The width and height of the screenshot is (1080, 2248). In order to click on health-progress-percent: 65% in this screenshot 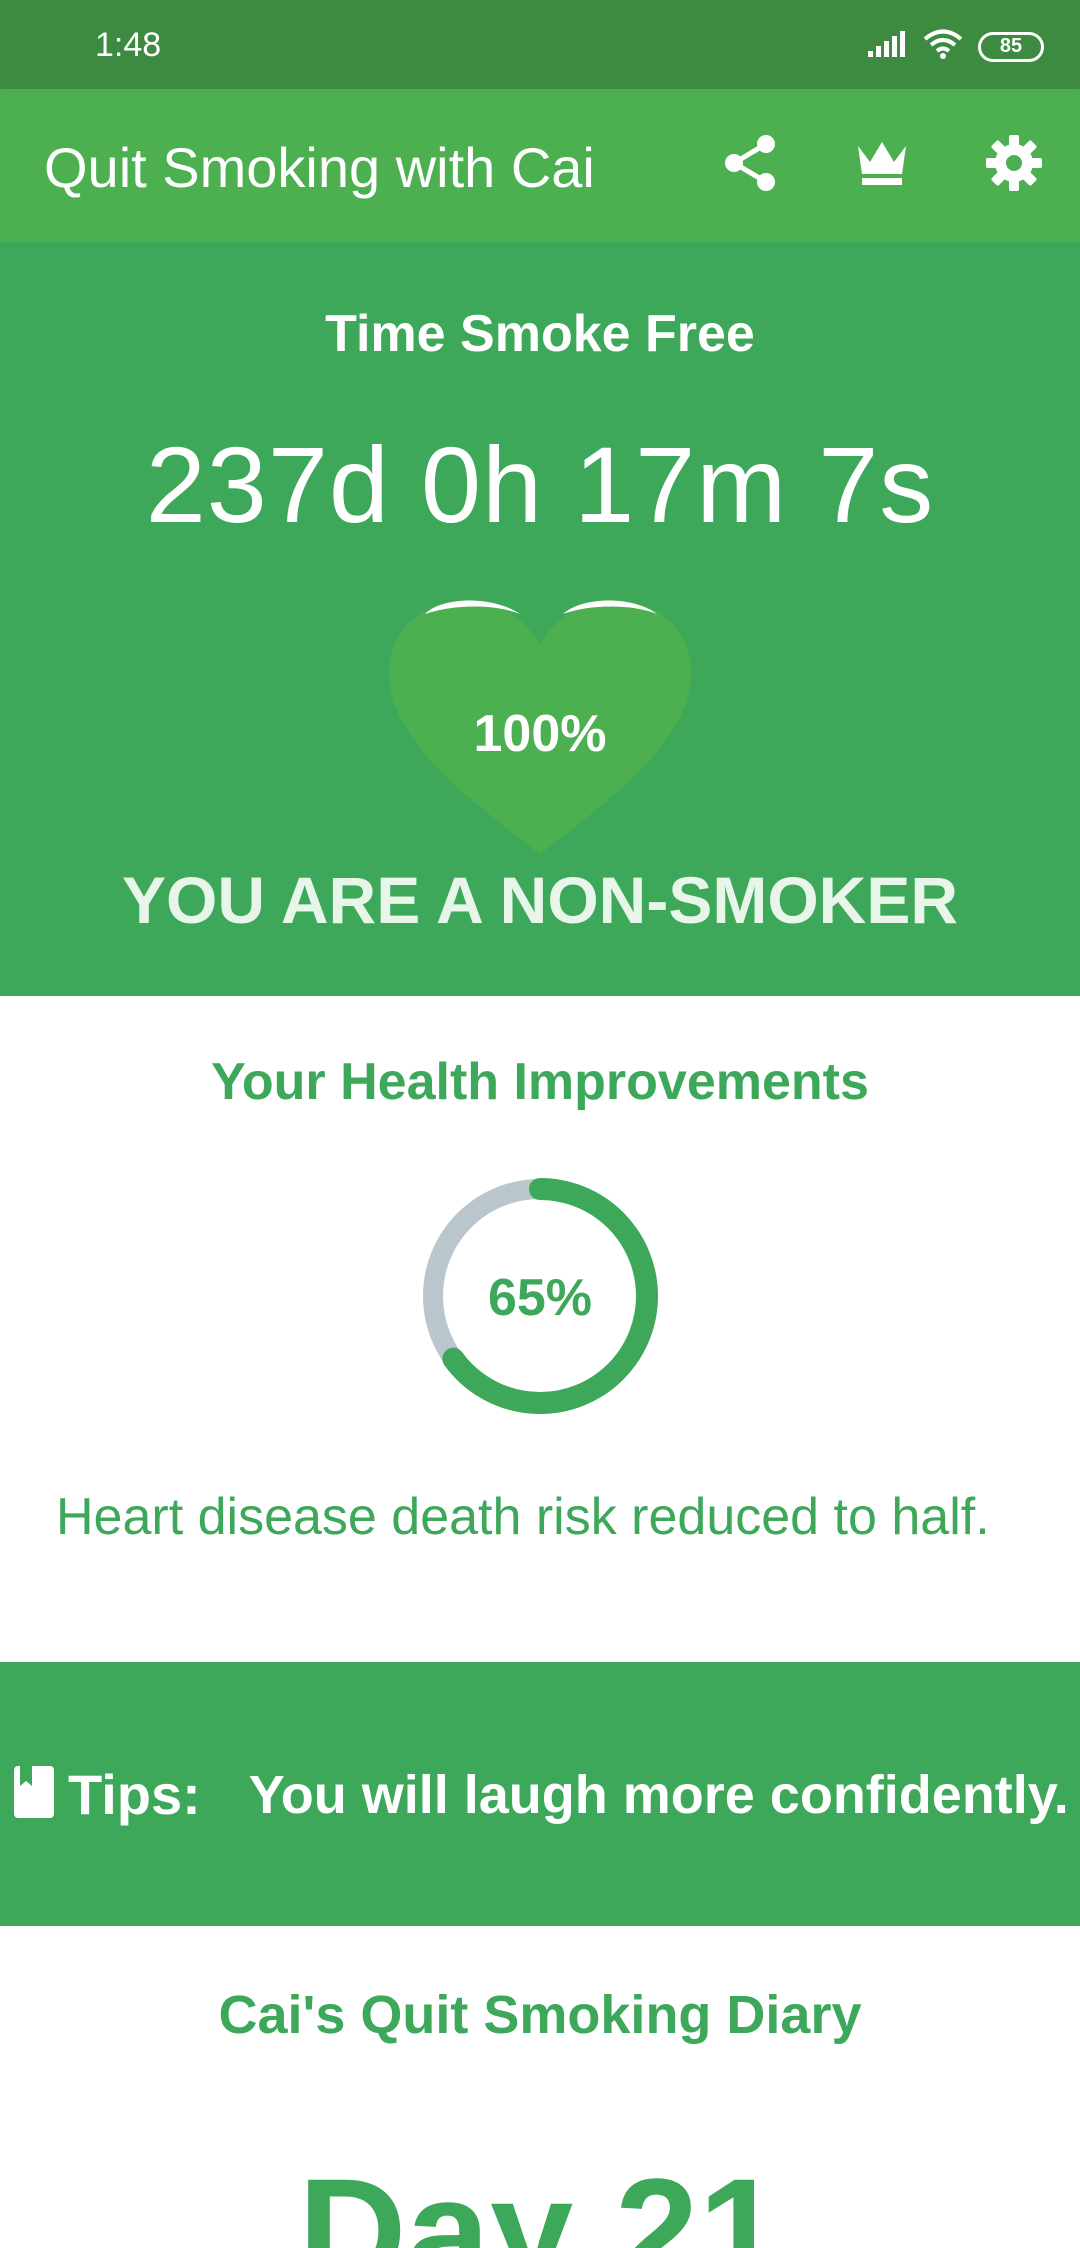, I will do `click(540, 1298)`.